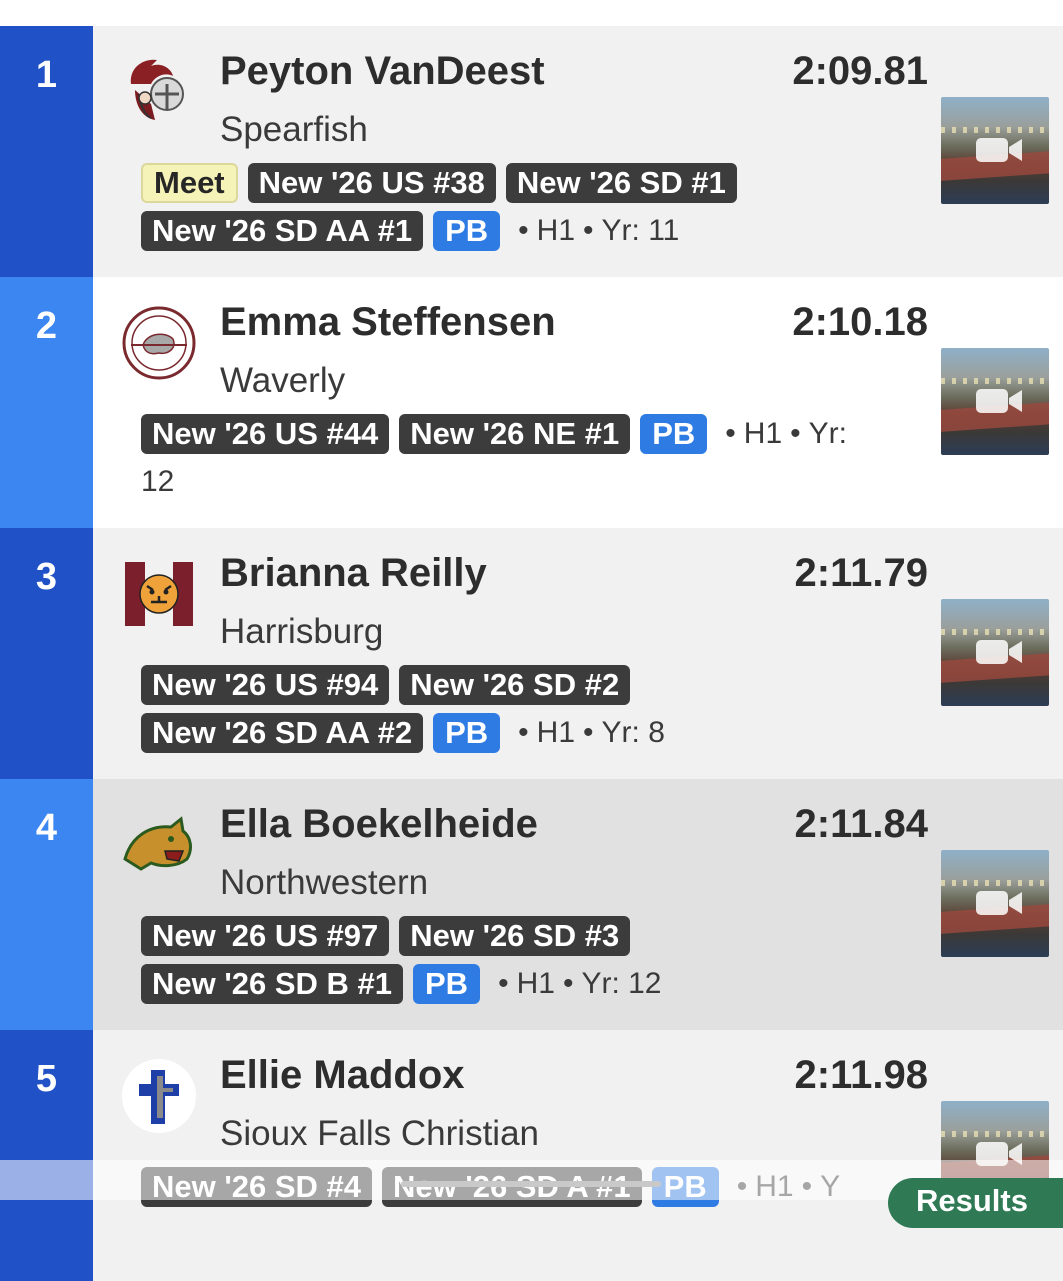 The image size is (1063, 1281). What do you see at coordinates (282, 231) in the screenshot?
I see `ranking-badge: New '26 SD AA #1` at bounding box center [282, 231].